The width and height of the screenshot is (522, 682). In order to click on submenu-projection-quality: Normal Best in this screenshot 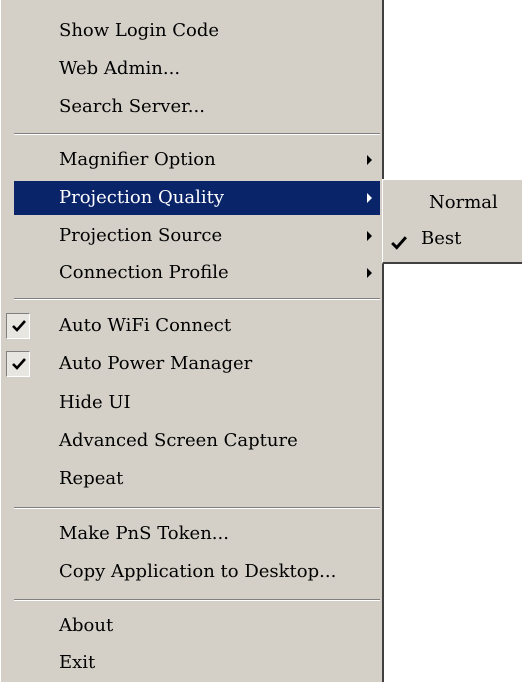, I will do `click(452, 221)`.